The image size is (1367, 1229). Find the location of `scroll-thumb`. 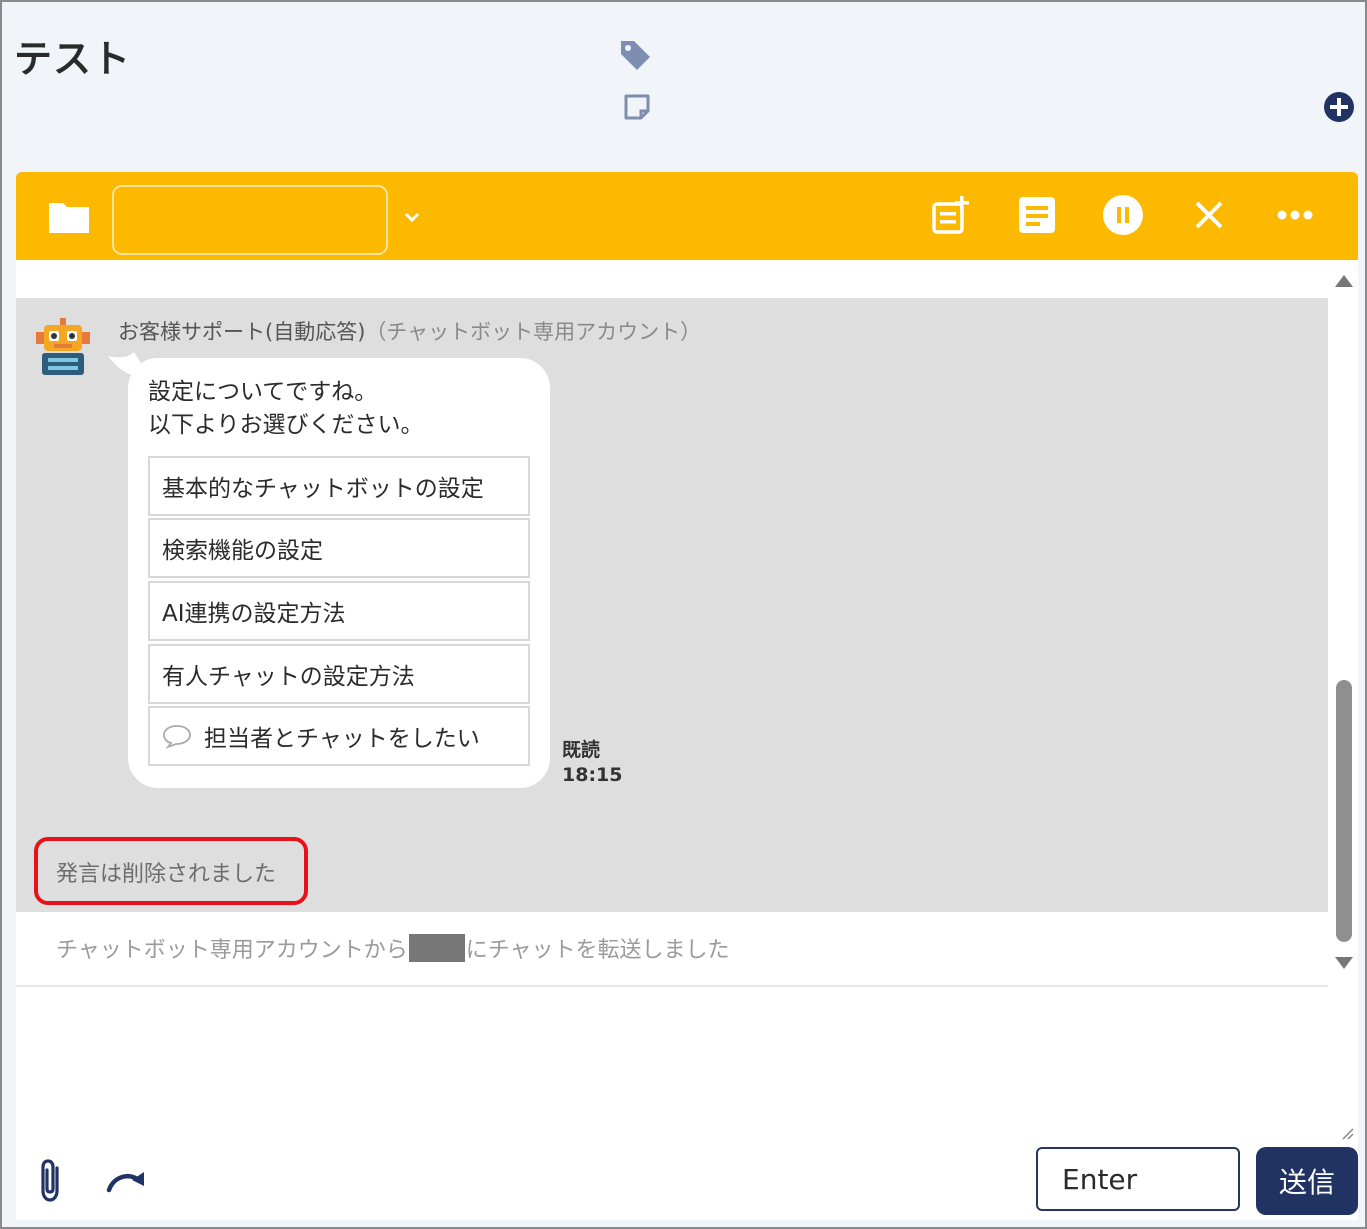

scroll-thumb is located at coordinates (1344, 811).